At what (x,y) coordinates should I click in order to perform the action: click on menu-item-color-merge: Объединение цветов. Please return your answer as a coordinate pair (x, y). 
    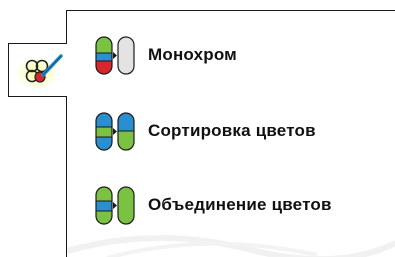
    Looking at the image, I should click on (237, 205).